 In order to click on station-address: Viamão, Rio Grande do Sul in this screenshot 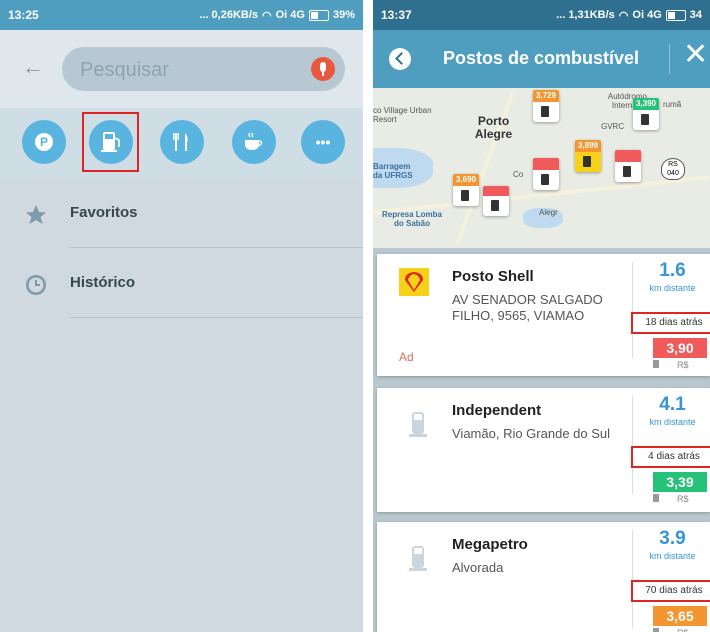, I will do `click(531, 433)`.